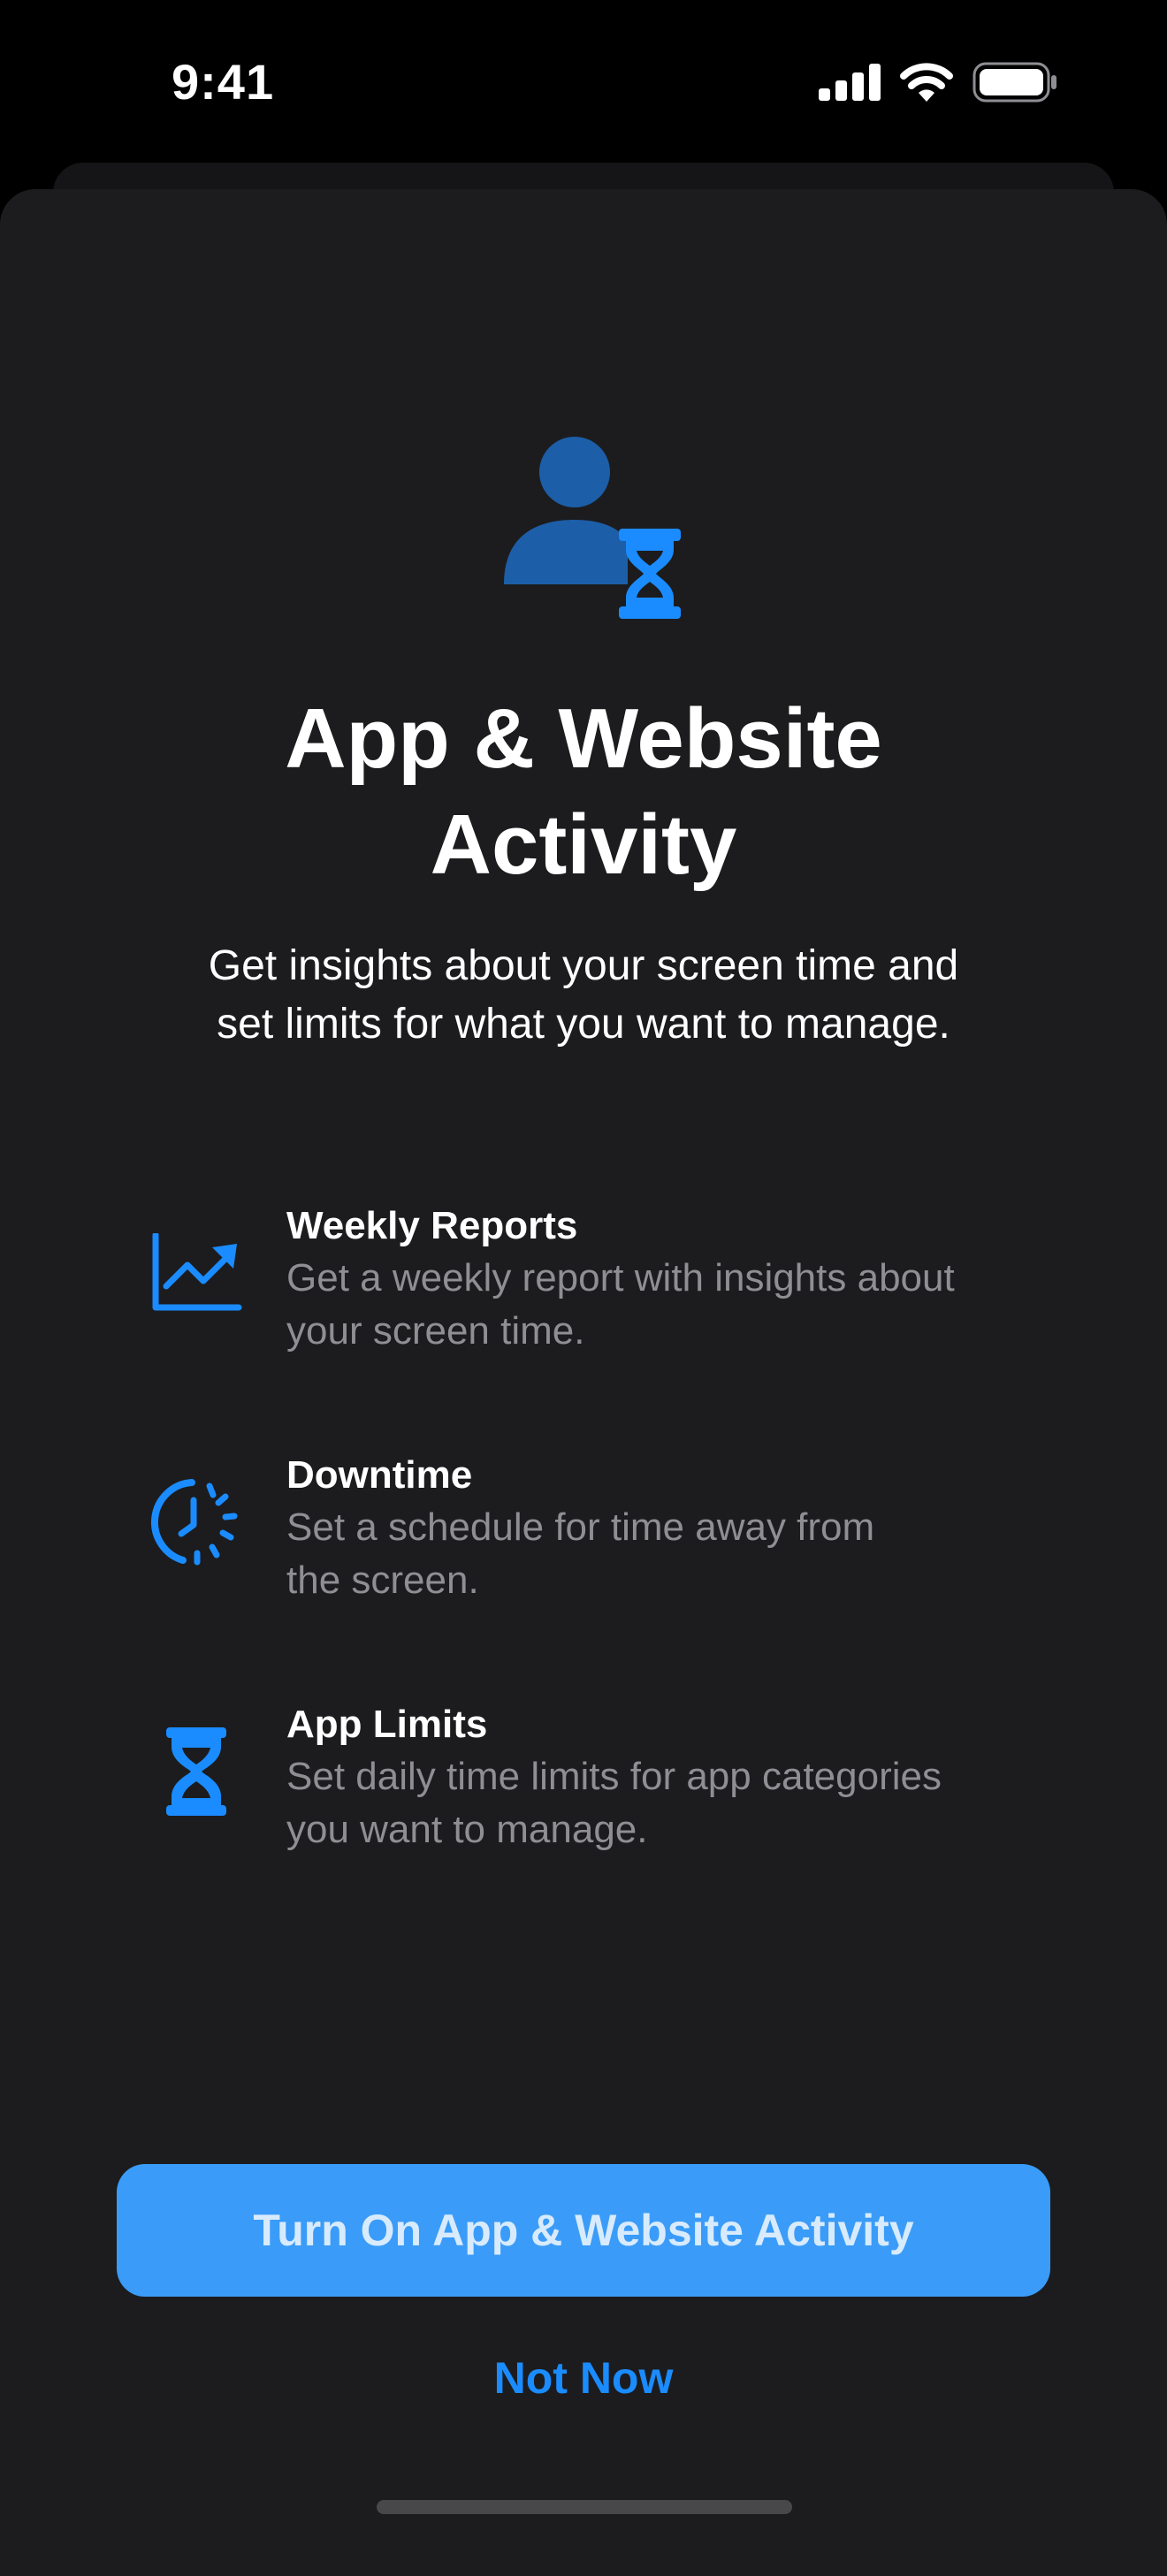  Describe the element at coordinates (223, 82) in the screenshot. I see `status-time: 9:41` at that location.